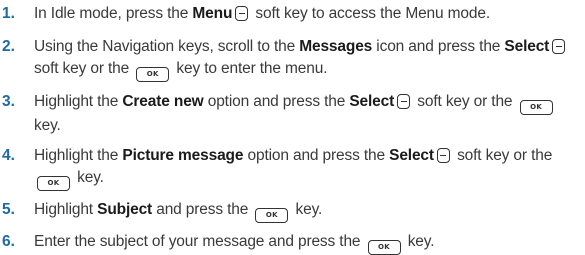 This screenshot has height=255, width=585. Describe the element at coordinates (8, 46) in the screenshot. I see `step-number: 2.` at that location.